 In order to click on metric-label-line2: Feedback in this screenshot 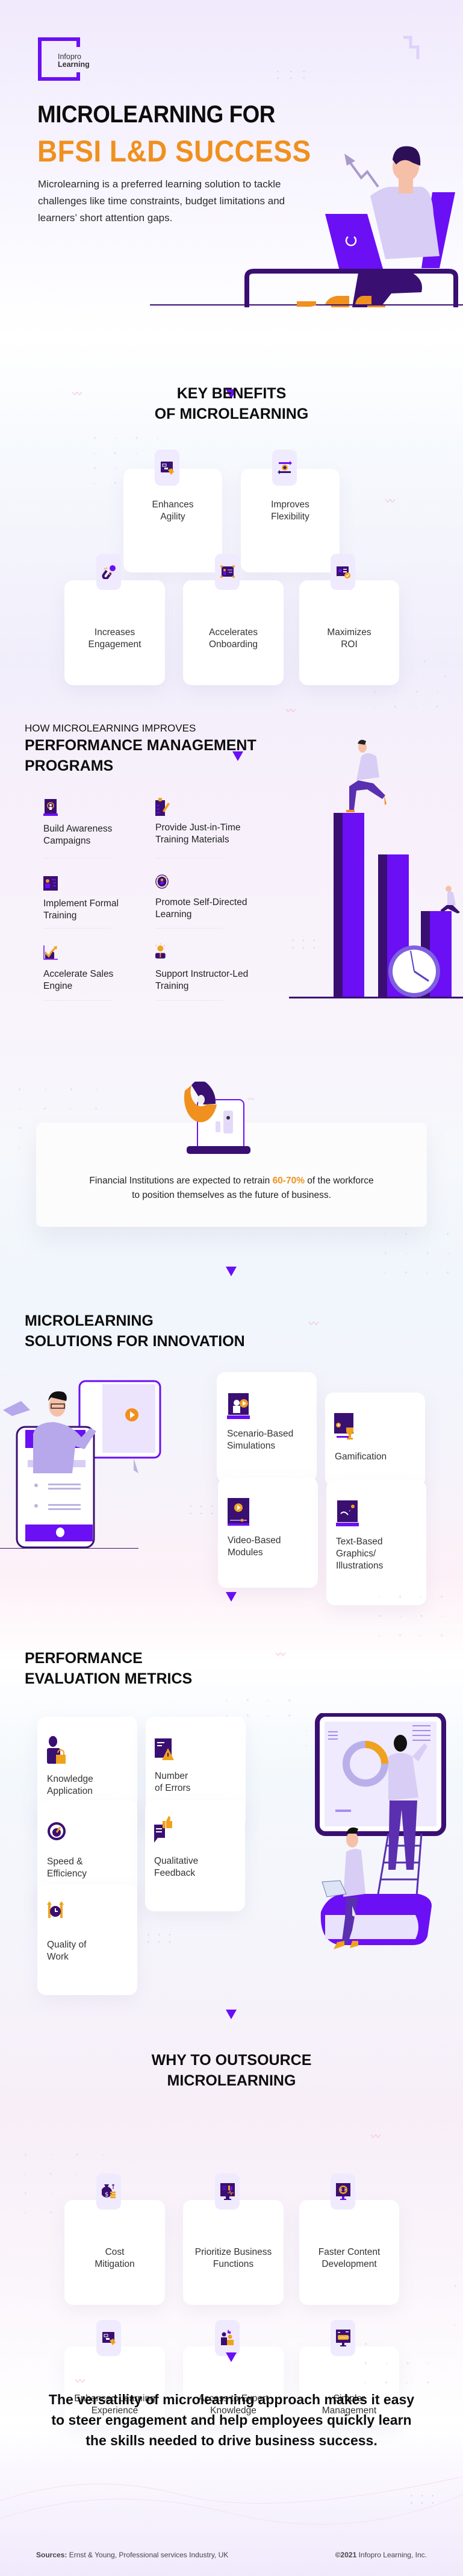, I will do `click(175, 1873)`.